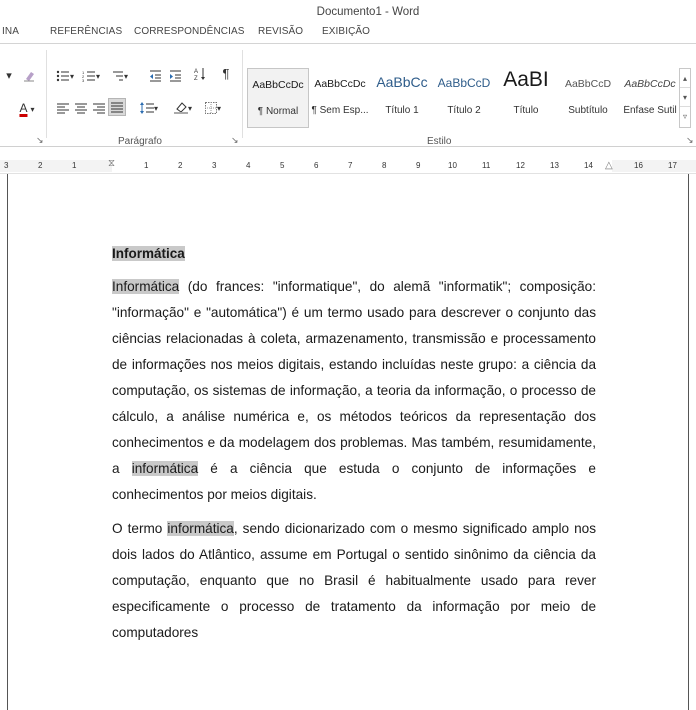 The image size is (696, 710). What do you see at coordinates (99, 108) in the screenshot?
I see `align-right-icon` at bounding box center [99, 108].